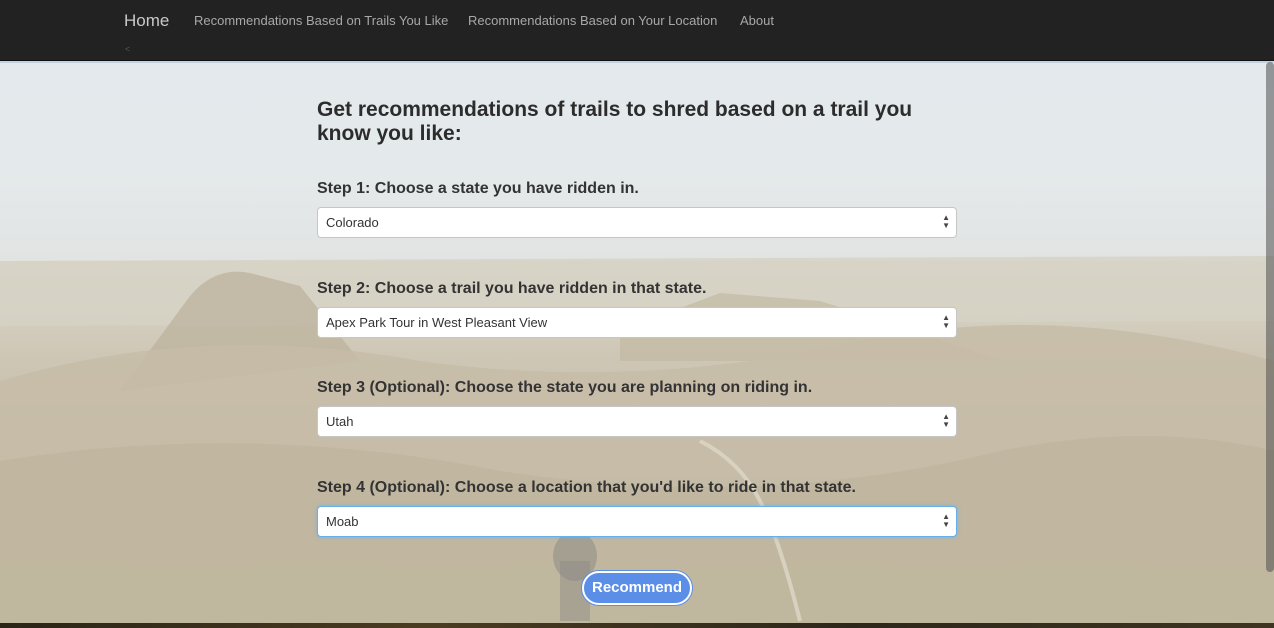 The image size is (1274, 628). I want to click on state-select: Colorado ▲ ▼, so click(637, 222).